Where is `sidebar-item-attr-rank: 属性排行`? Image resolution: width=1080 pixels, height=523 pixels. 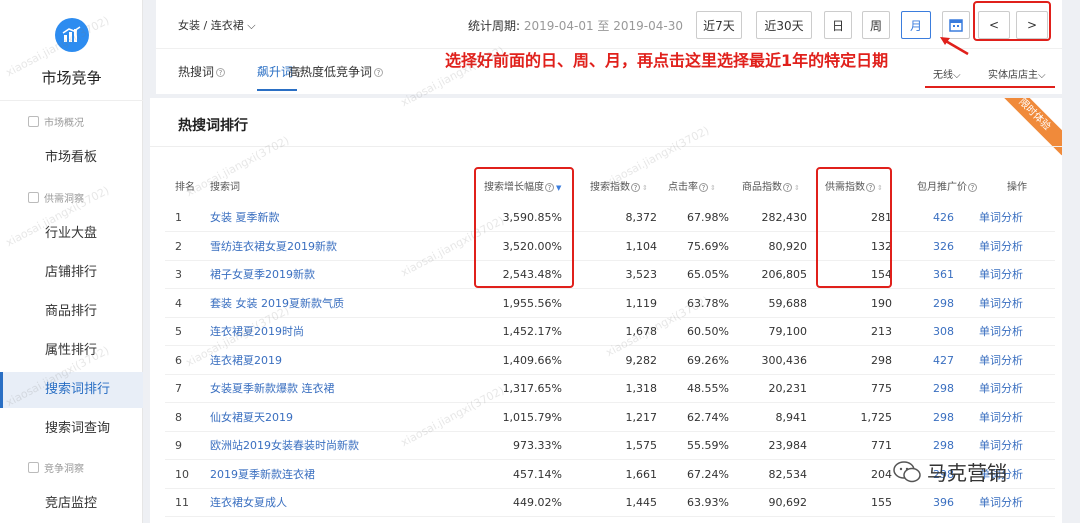 sidebar-item-attr-rank: 属性排行 is located at coordinates (71, 351).